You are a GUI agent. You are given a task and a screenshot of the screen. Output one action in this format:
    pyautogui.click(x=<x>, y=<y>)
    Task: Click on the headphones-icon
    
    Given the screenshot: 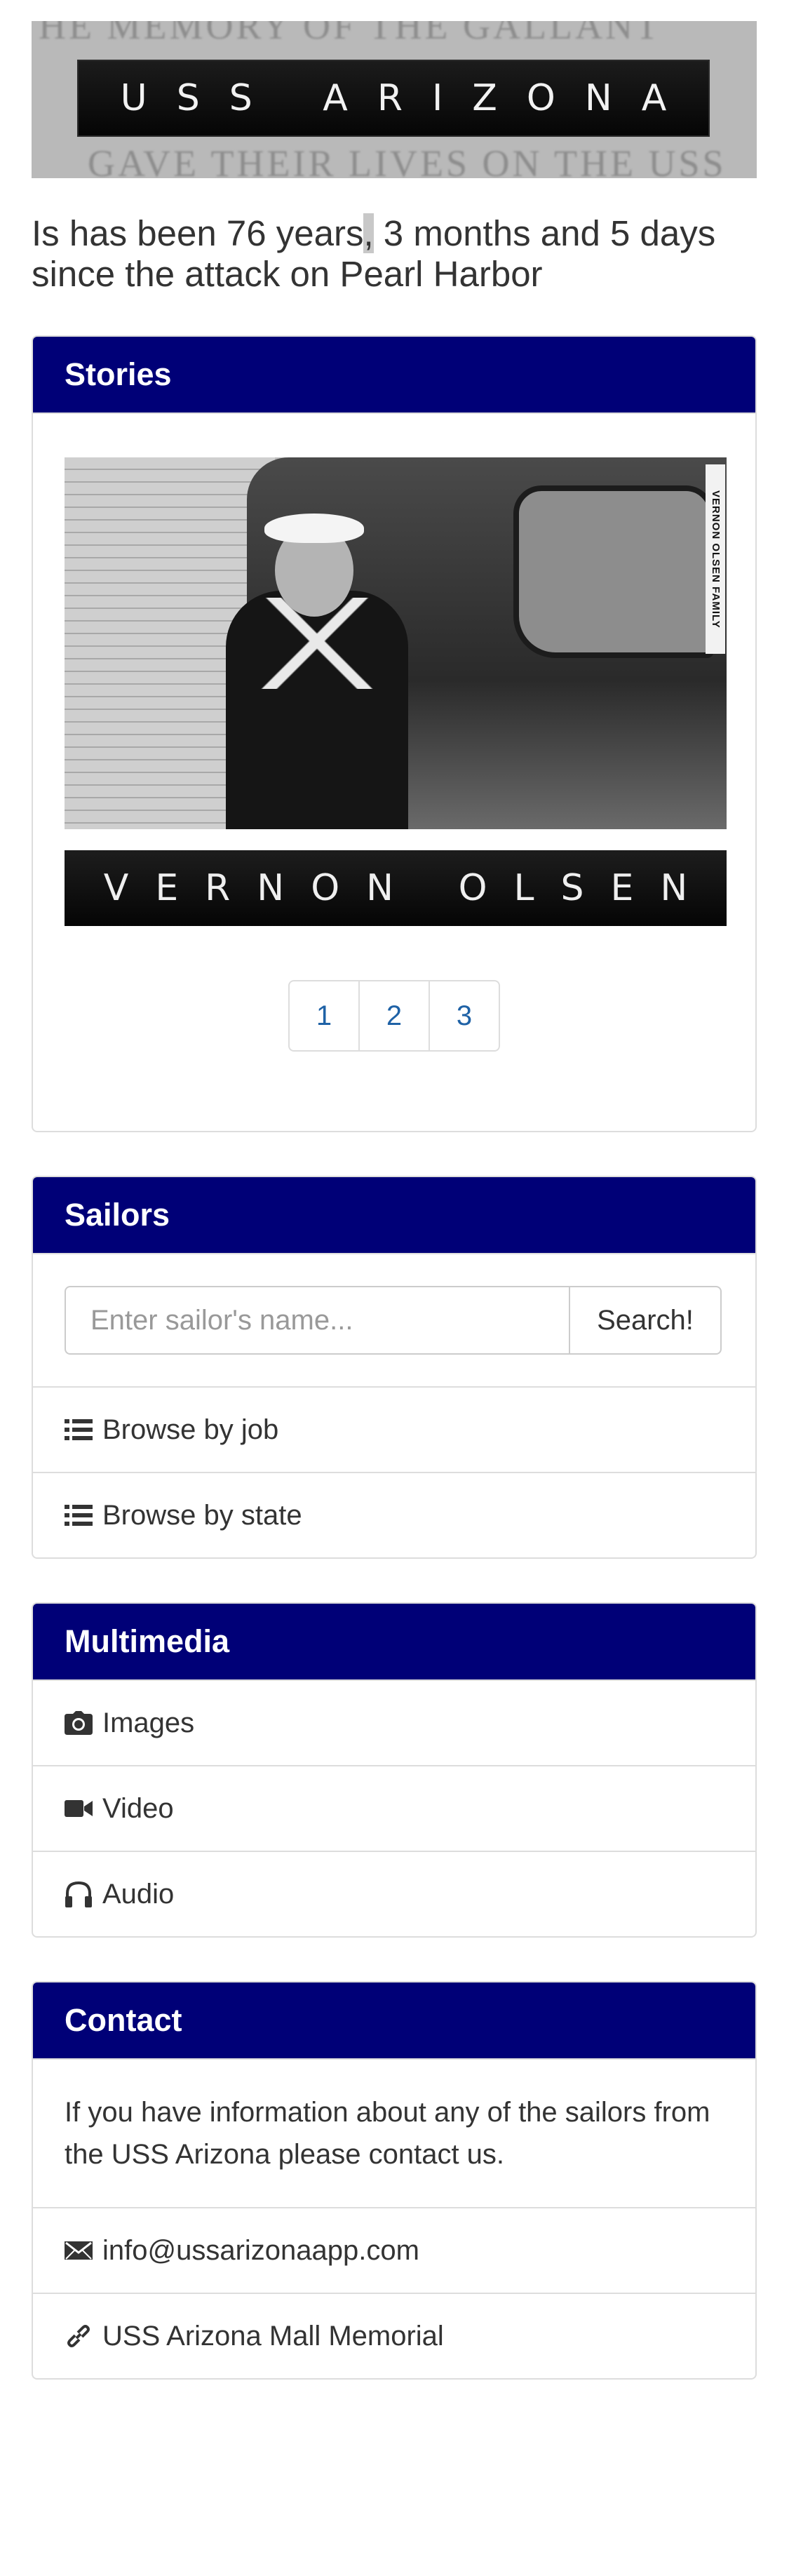 What is the action you would take?
    pyautogui.click(x=81, y=1894)
    